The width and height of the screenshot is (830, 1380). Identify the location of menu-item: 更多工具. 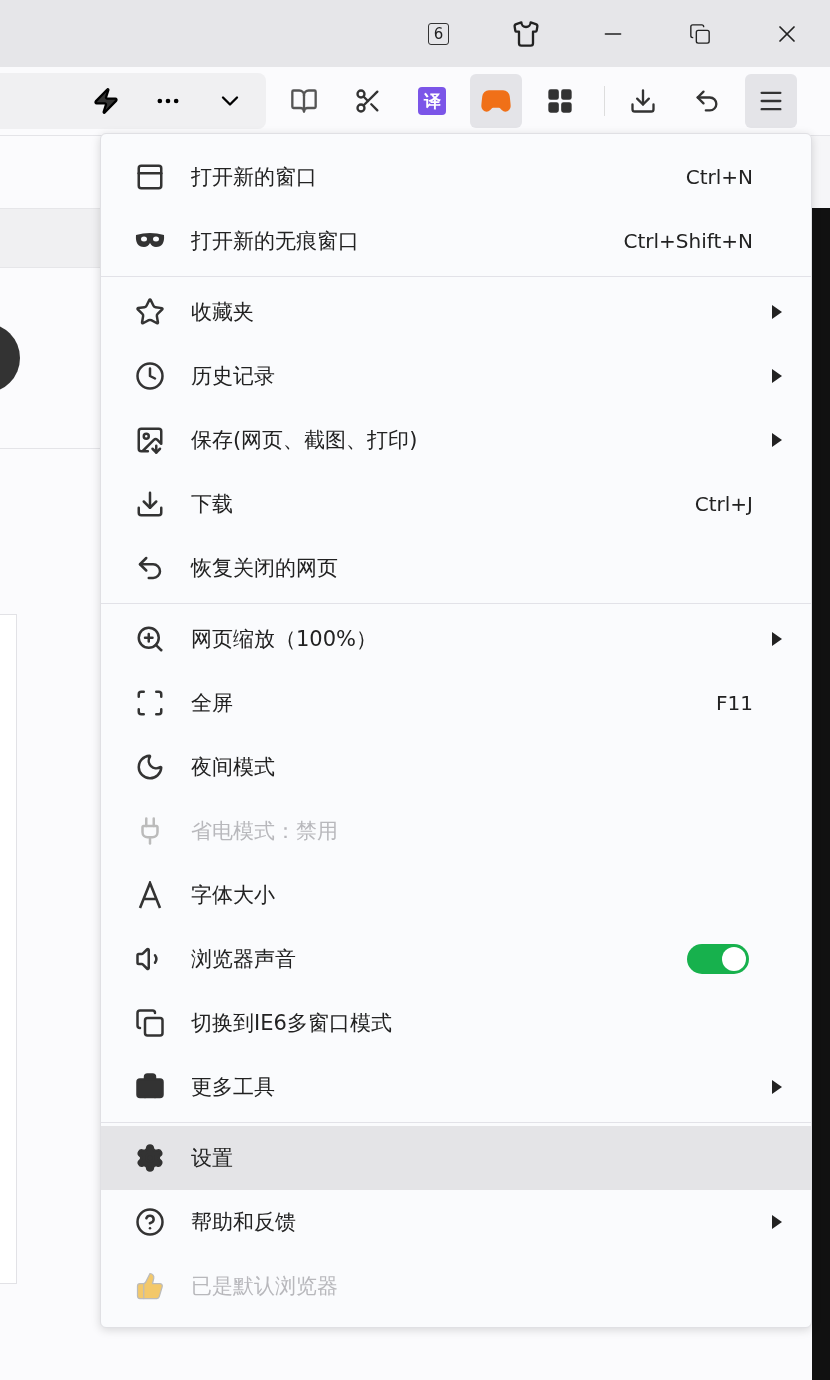
(456, 1087).